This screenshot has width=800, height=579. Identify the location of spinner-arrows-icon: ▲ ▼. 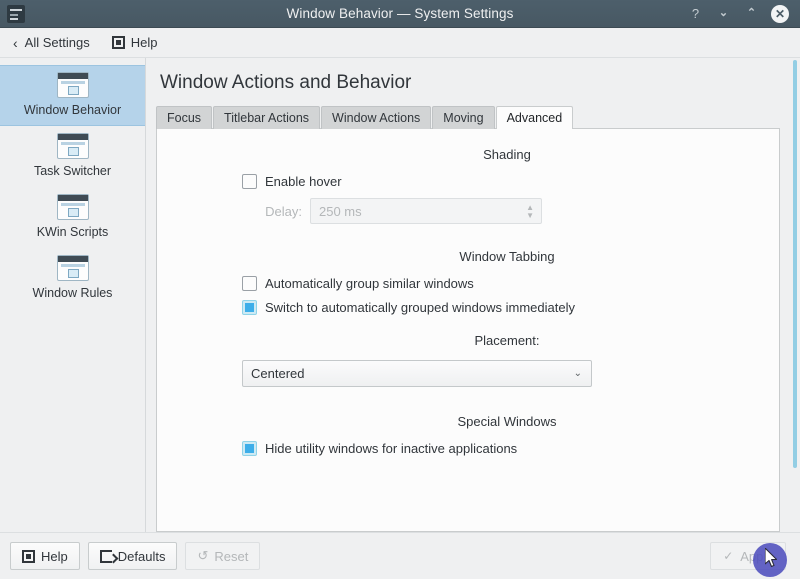
(530, 211).